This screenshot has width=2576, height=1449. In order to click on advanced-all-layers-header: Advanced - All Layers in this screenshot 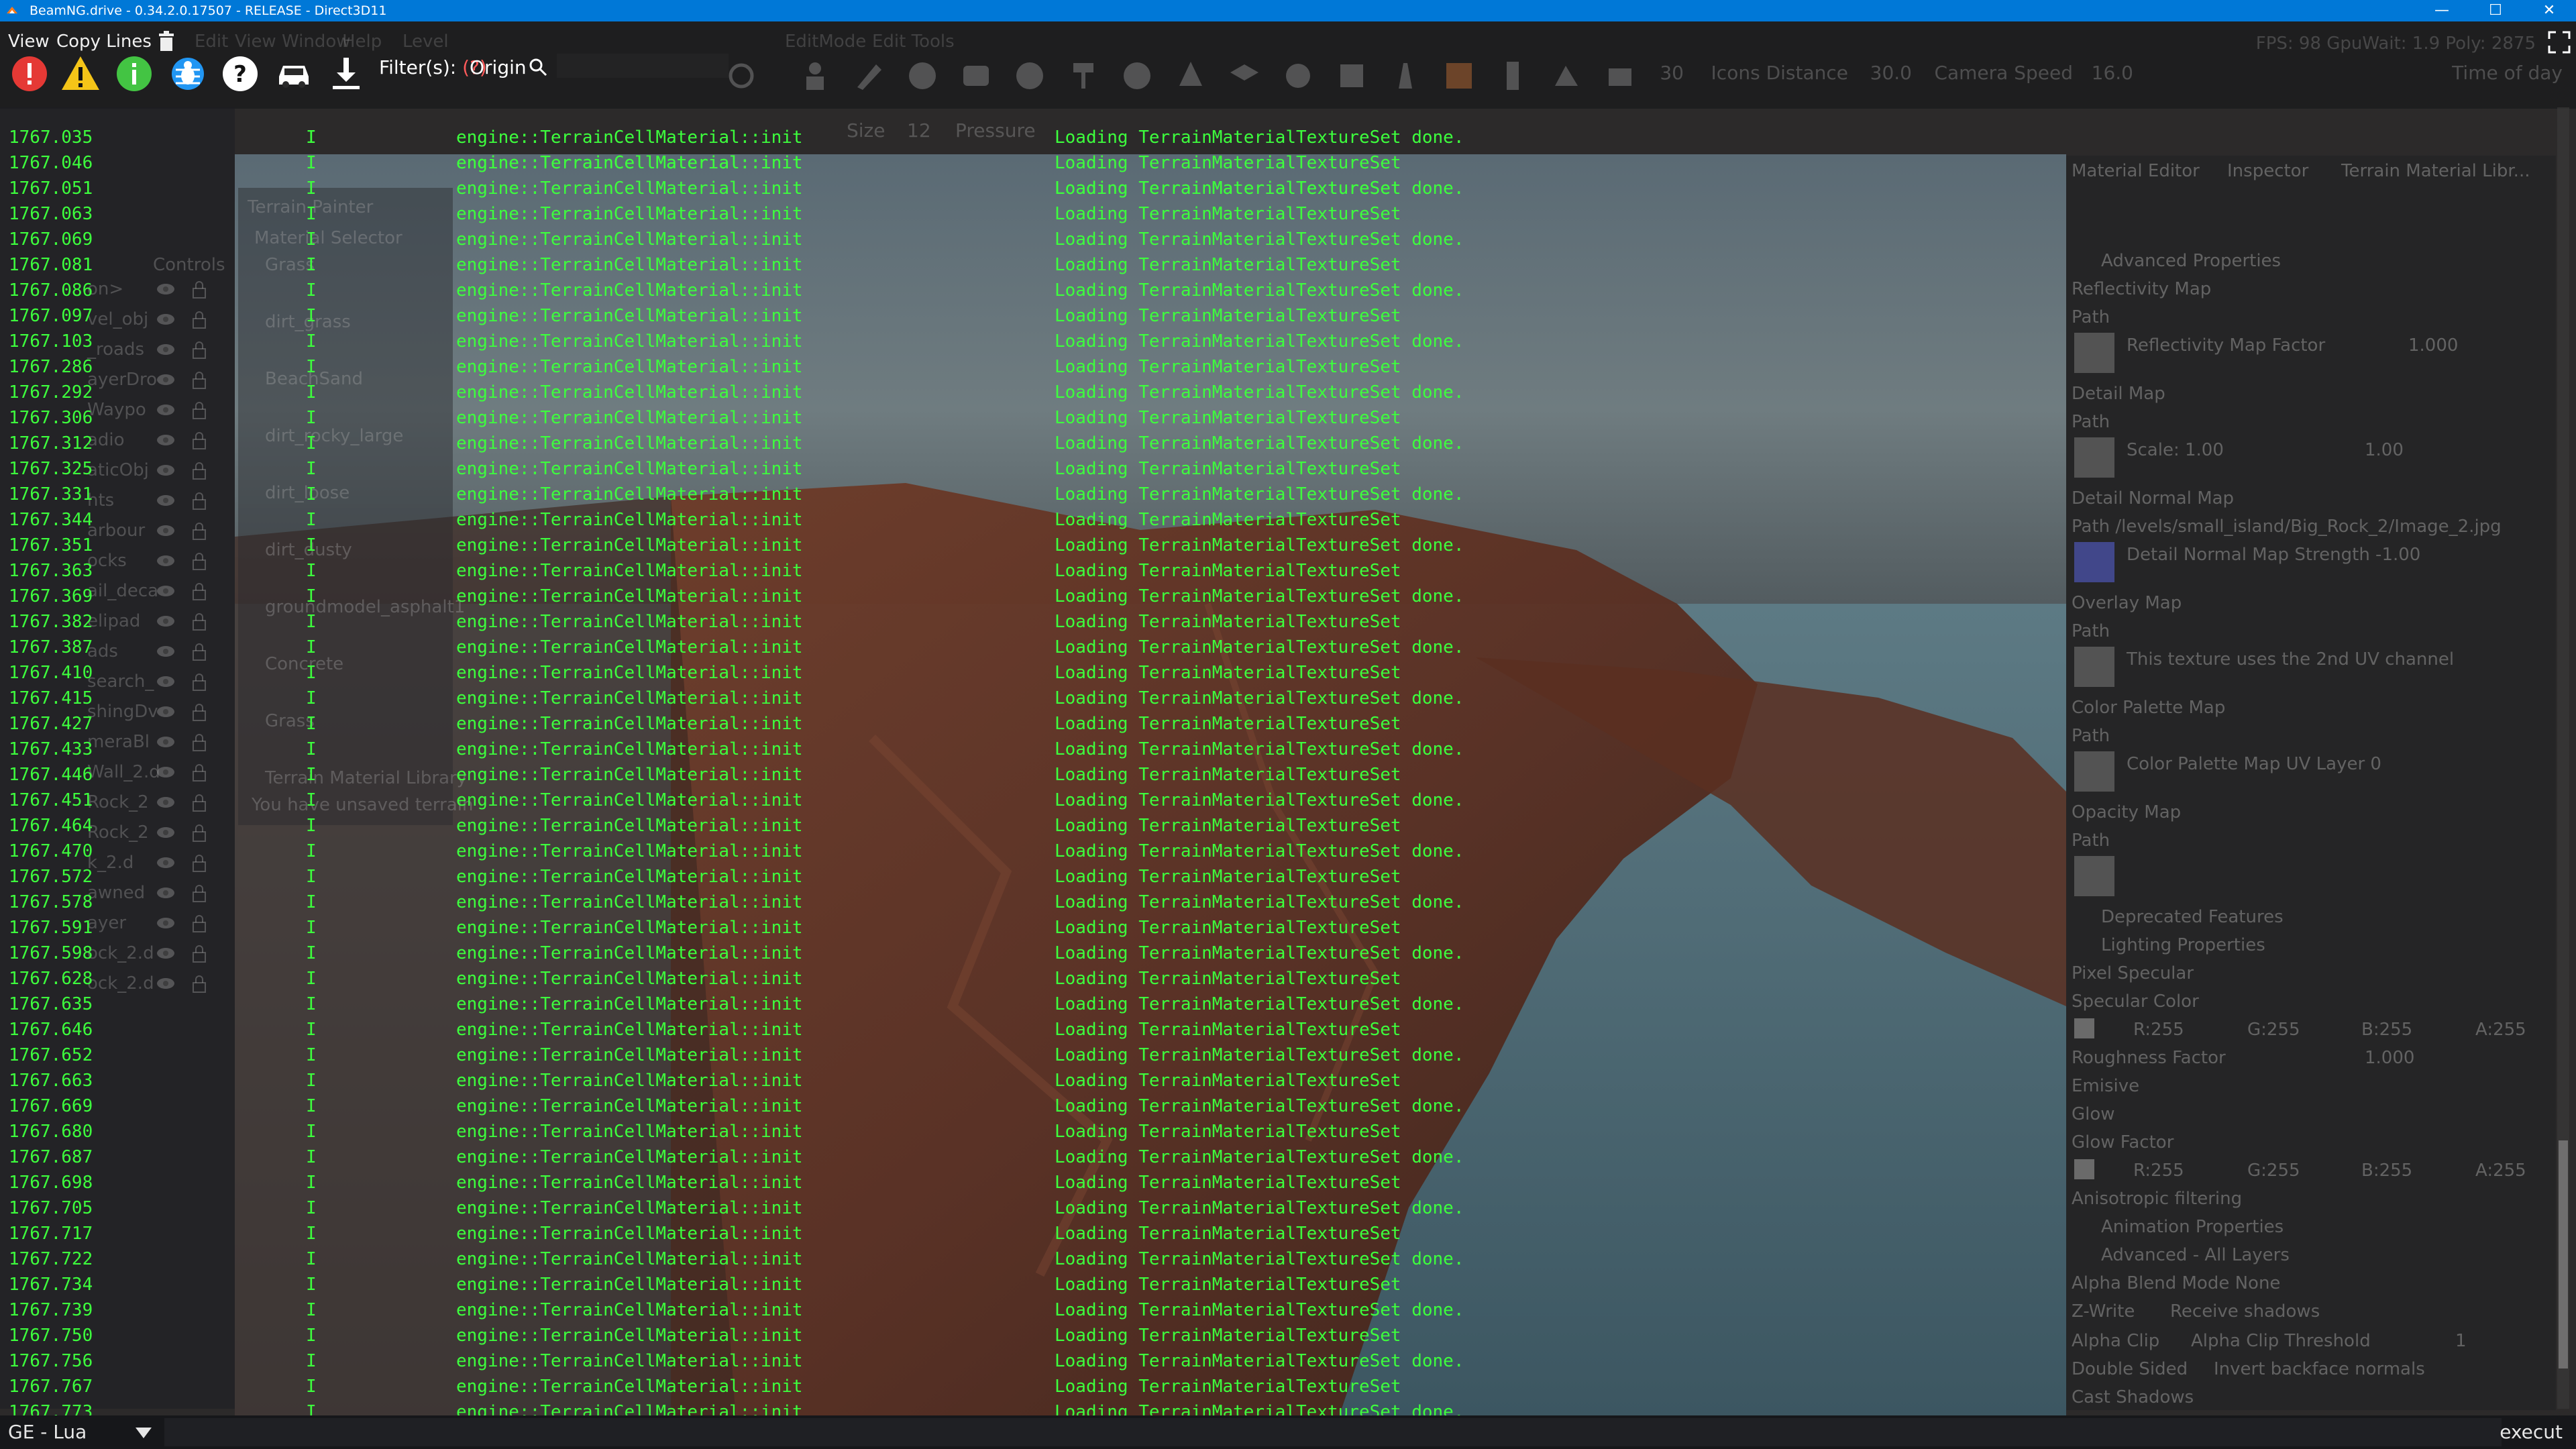, I will do `click(2195, 1255)`.